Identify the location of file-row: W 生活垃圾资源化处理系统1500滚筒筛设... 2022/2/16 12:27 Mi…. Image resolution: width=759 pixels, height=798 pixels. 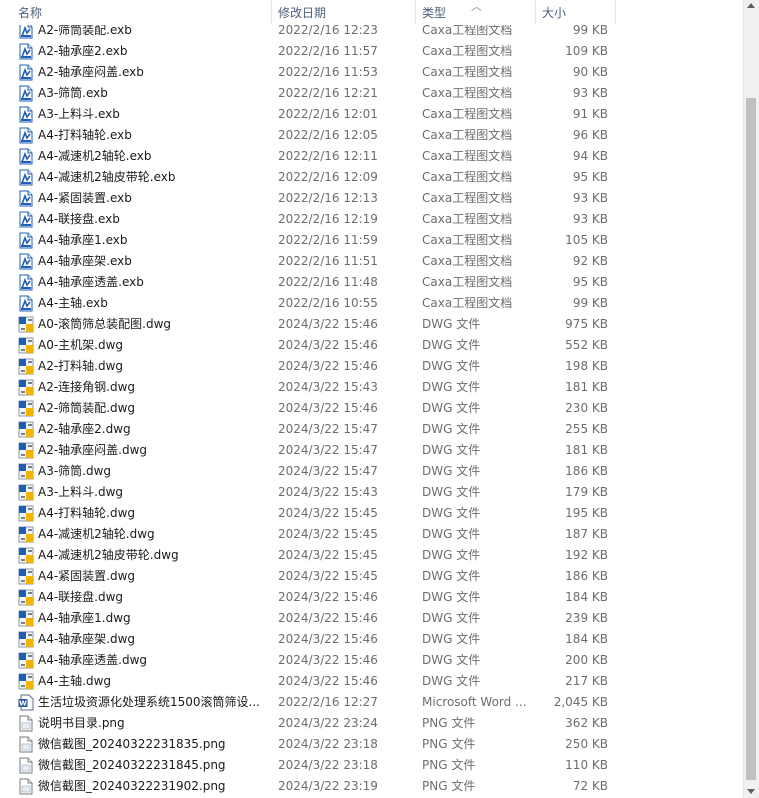
(371, 702).